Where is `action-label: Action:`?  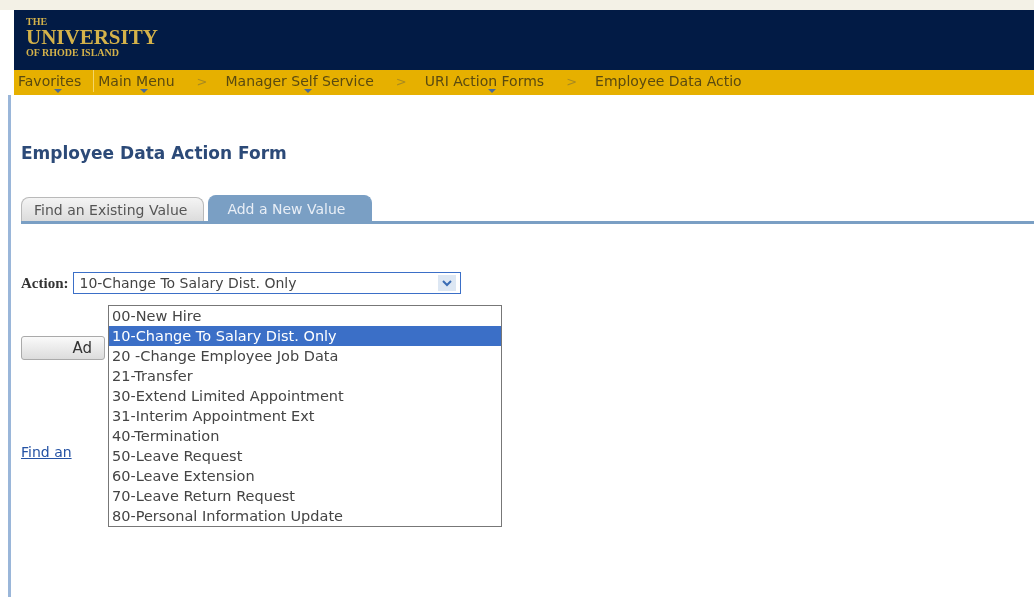
action-label: Action: is located at coordinates (45, 283).